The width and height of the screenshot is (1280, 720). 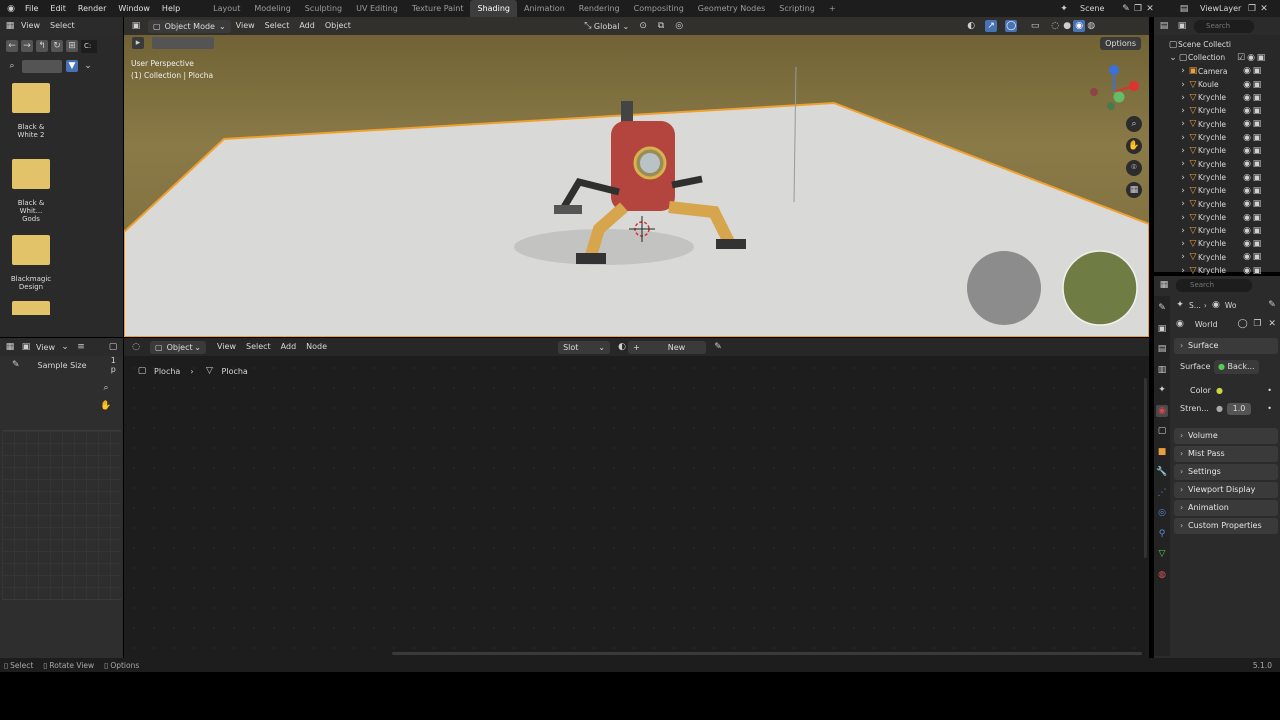 What do you see at coordinates (1226, 436) in the screenshot?
I see `properties-section: Volume` at bounding box center [1226, 436].